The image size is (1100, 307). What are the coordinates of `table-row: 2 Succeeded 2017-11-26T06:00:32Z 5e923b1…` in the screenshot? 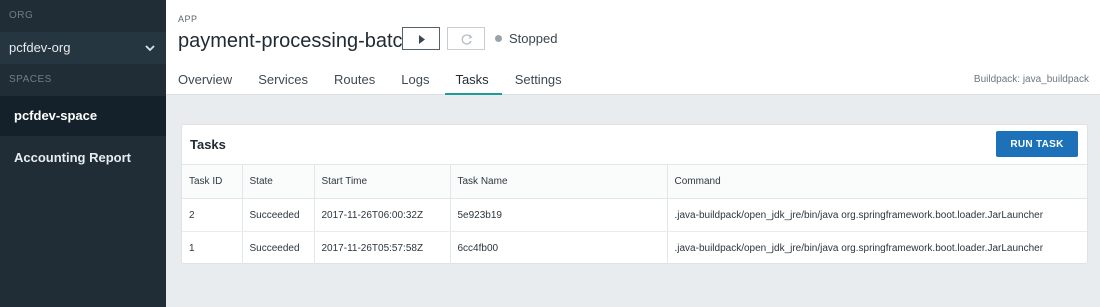 It's located at (634, 215).